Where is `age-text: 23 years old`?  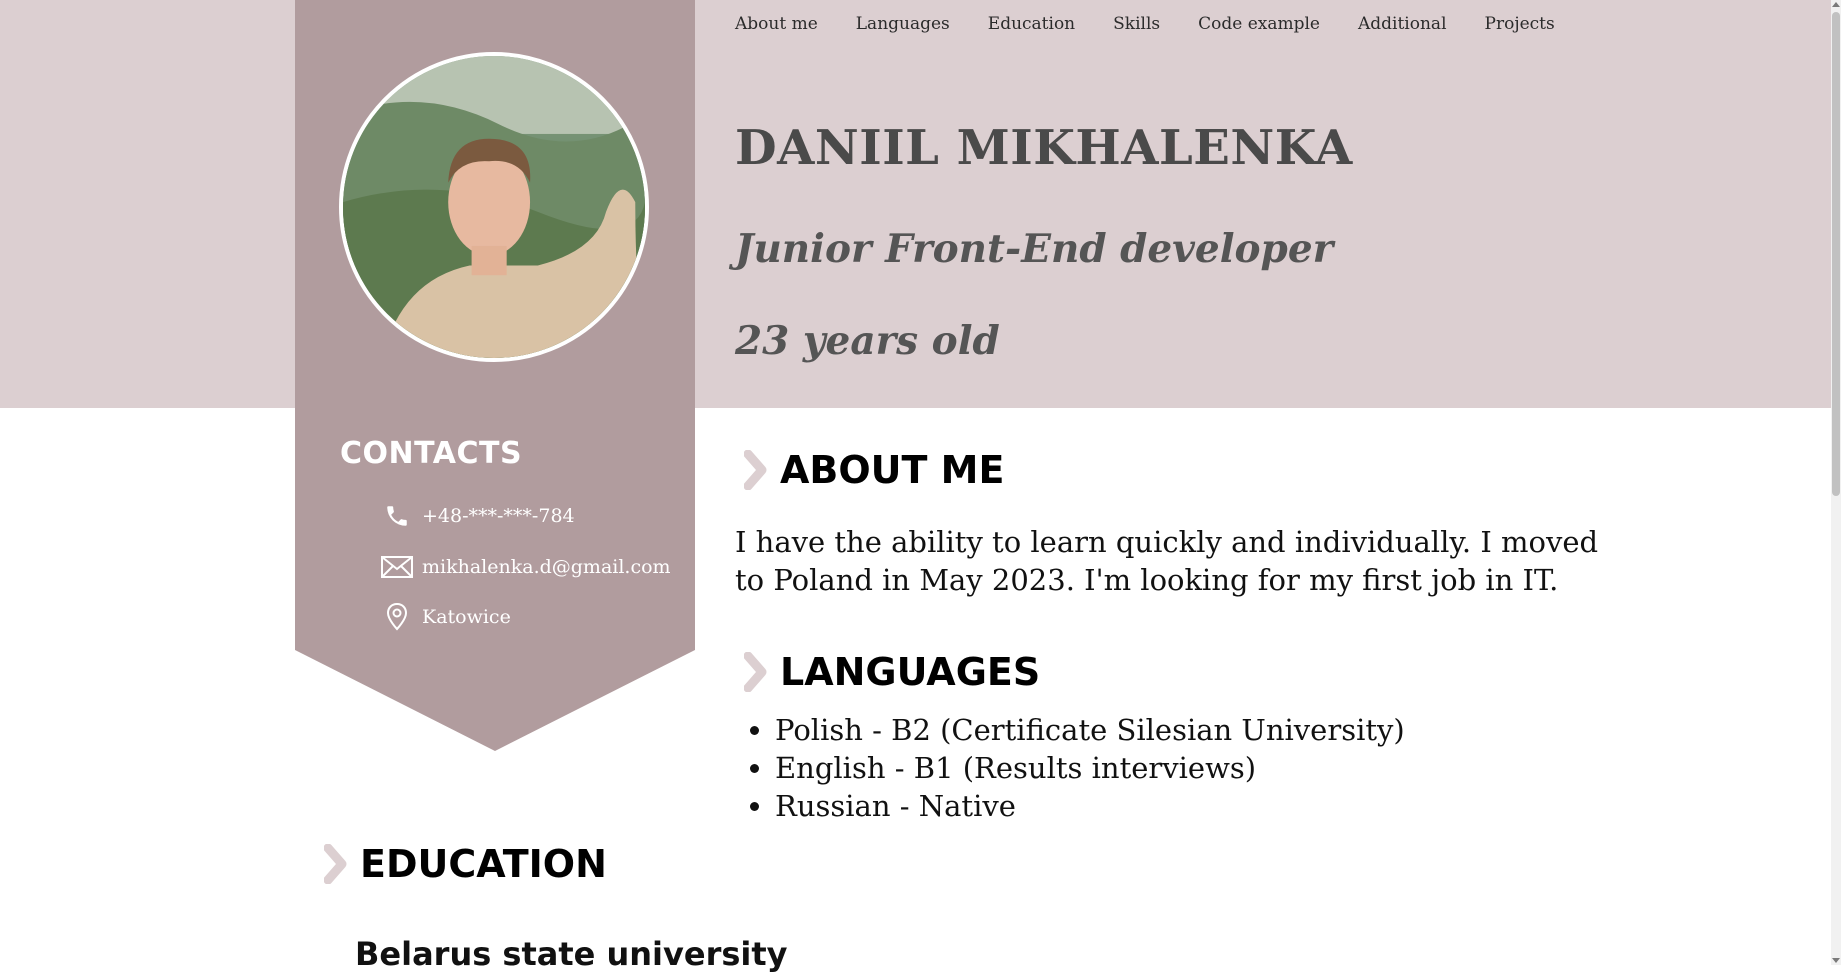 age-text: 23 years old is located at coordinates (867, 341).